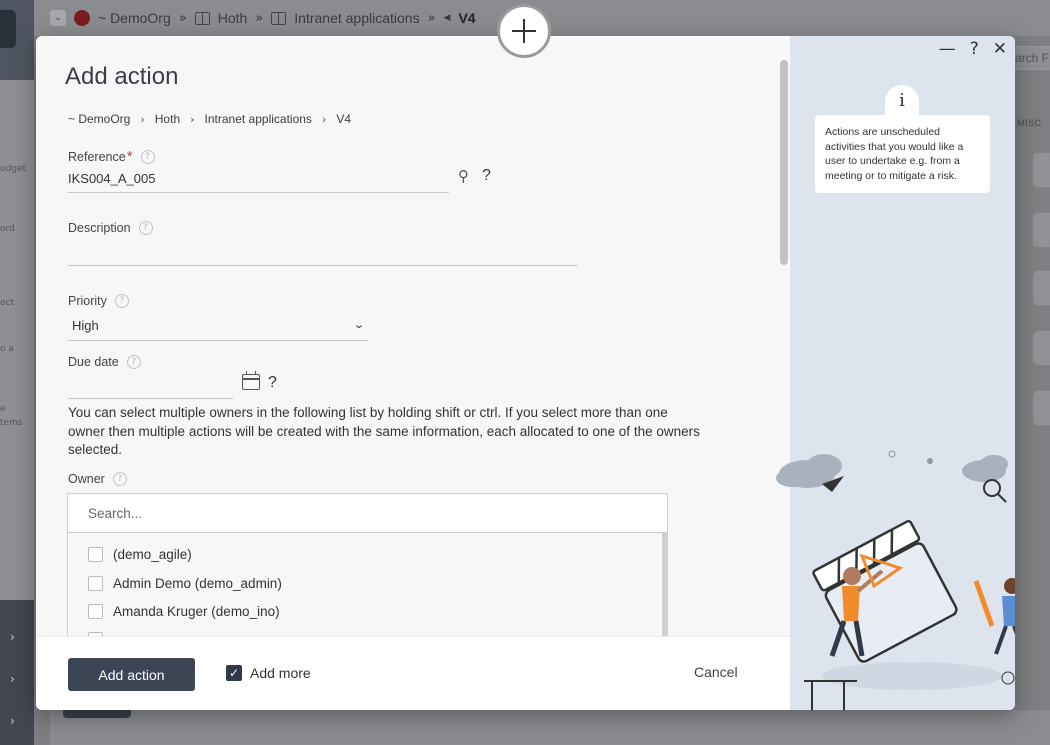  I want to click on info-icon: i, so click(902, 100).